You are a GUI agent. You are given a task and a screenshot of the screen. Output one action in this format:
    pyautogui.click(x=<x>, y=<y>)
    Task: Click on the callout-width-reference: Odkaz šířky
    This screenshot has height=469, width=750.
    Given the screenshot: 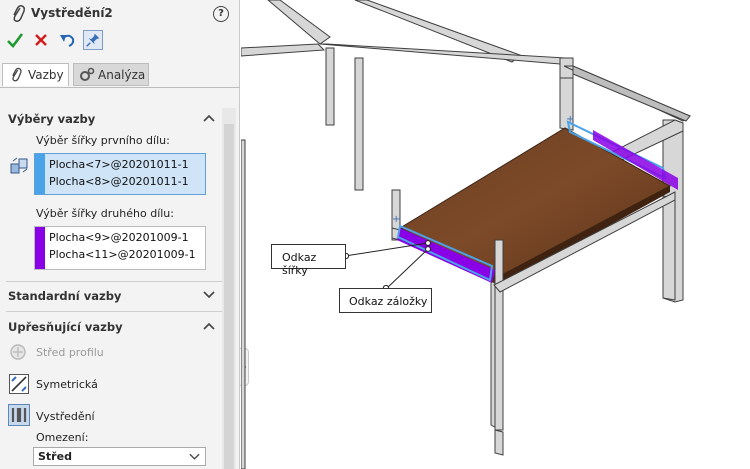 What is the action you would take?
    pyautogui.click(x=308, y=260)
    